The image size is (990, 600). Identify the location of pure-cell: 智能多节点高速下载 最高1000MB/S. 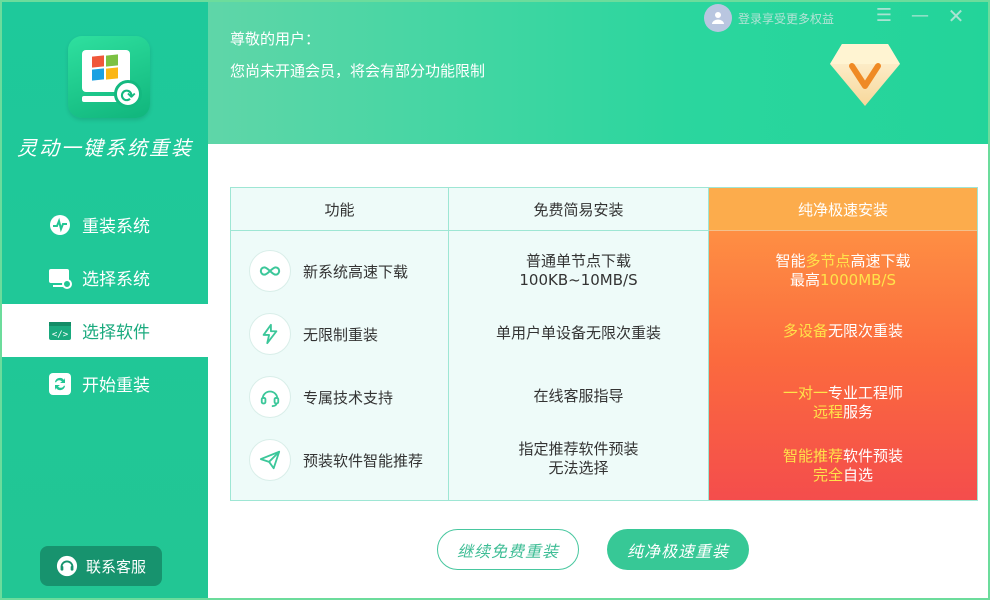
(843, 271).